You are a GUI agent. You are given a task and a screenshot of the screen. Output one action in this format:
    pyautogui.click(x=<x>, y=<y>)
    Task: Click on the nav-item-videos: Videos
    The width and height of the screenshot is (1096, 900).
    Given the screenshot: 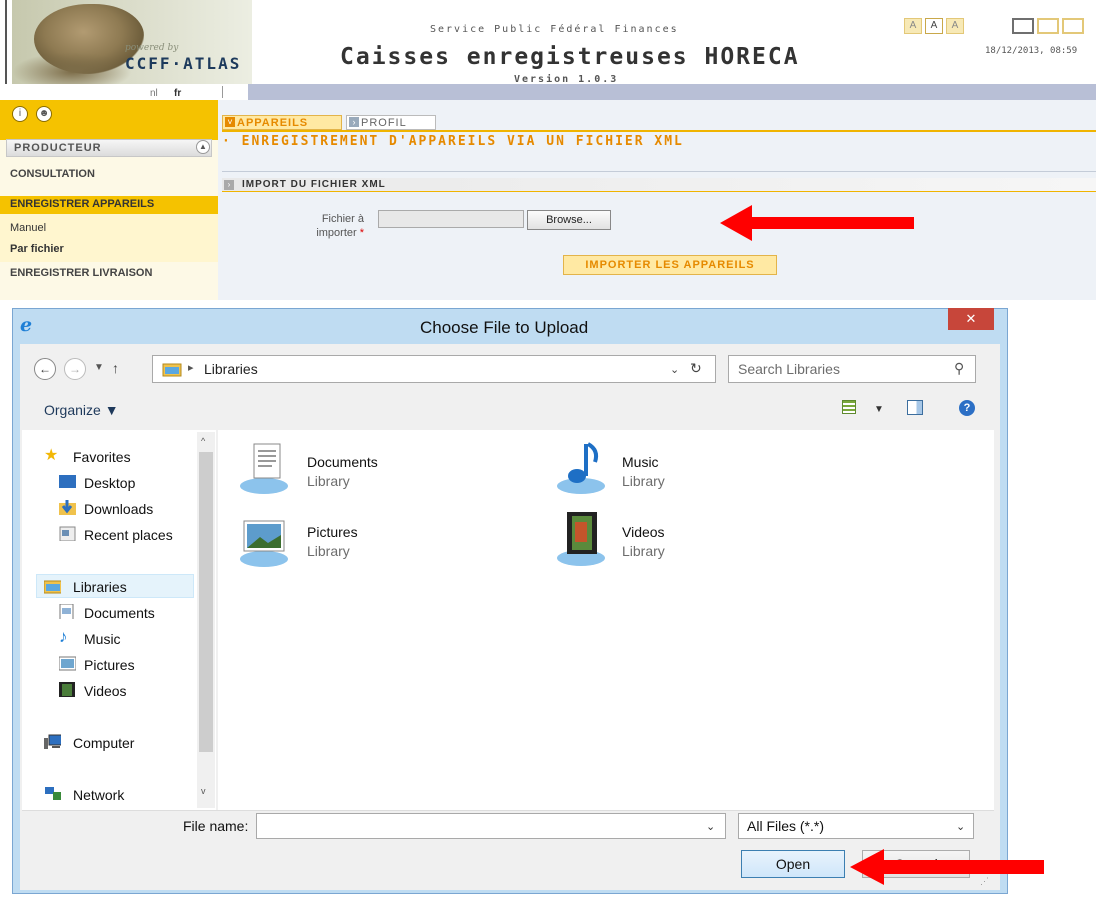 What is the action you would take?
    pyautogui.click(x=105, y=691)
    